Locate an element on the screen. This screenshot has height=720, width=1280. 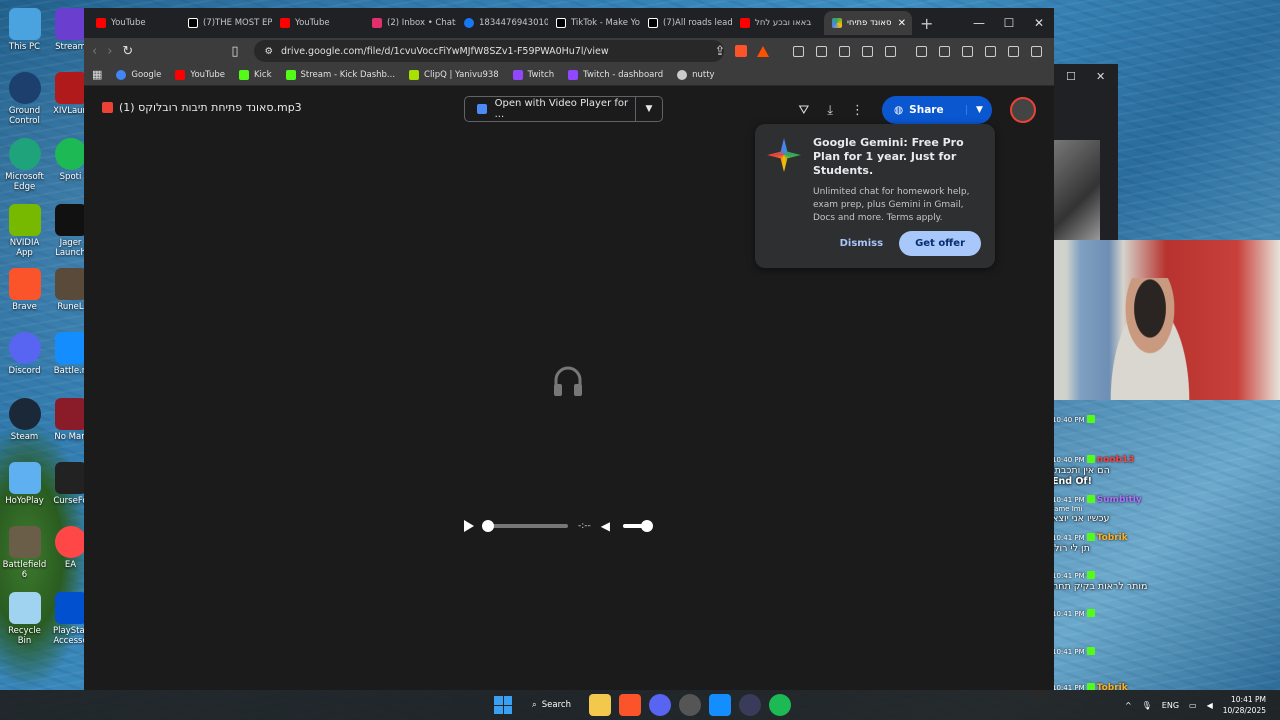
discord-taskbar-icon is located at coordinates (659, 705).